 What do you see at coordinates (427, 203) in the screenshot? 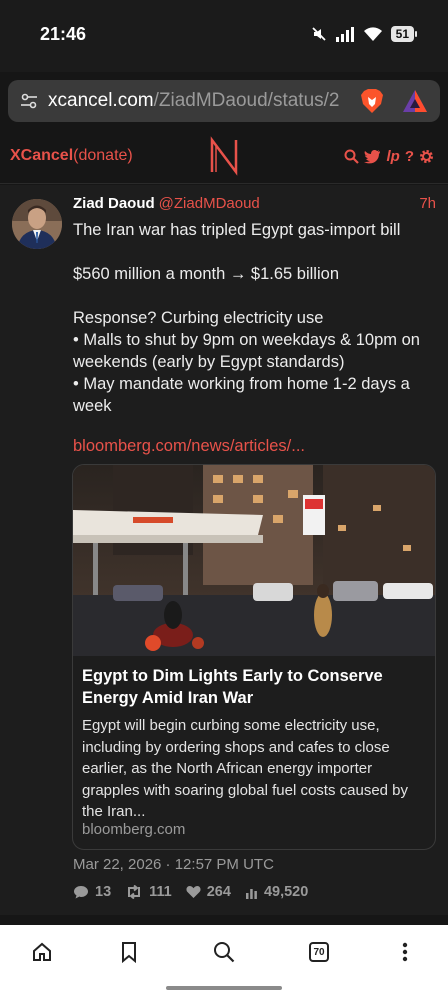
I see `tweet-time-ago: 7h` at bounding box center [427, 203].